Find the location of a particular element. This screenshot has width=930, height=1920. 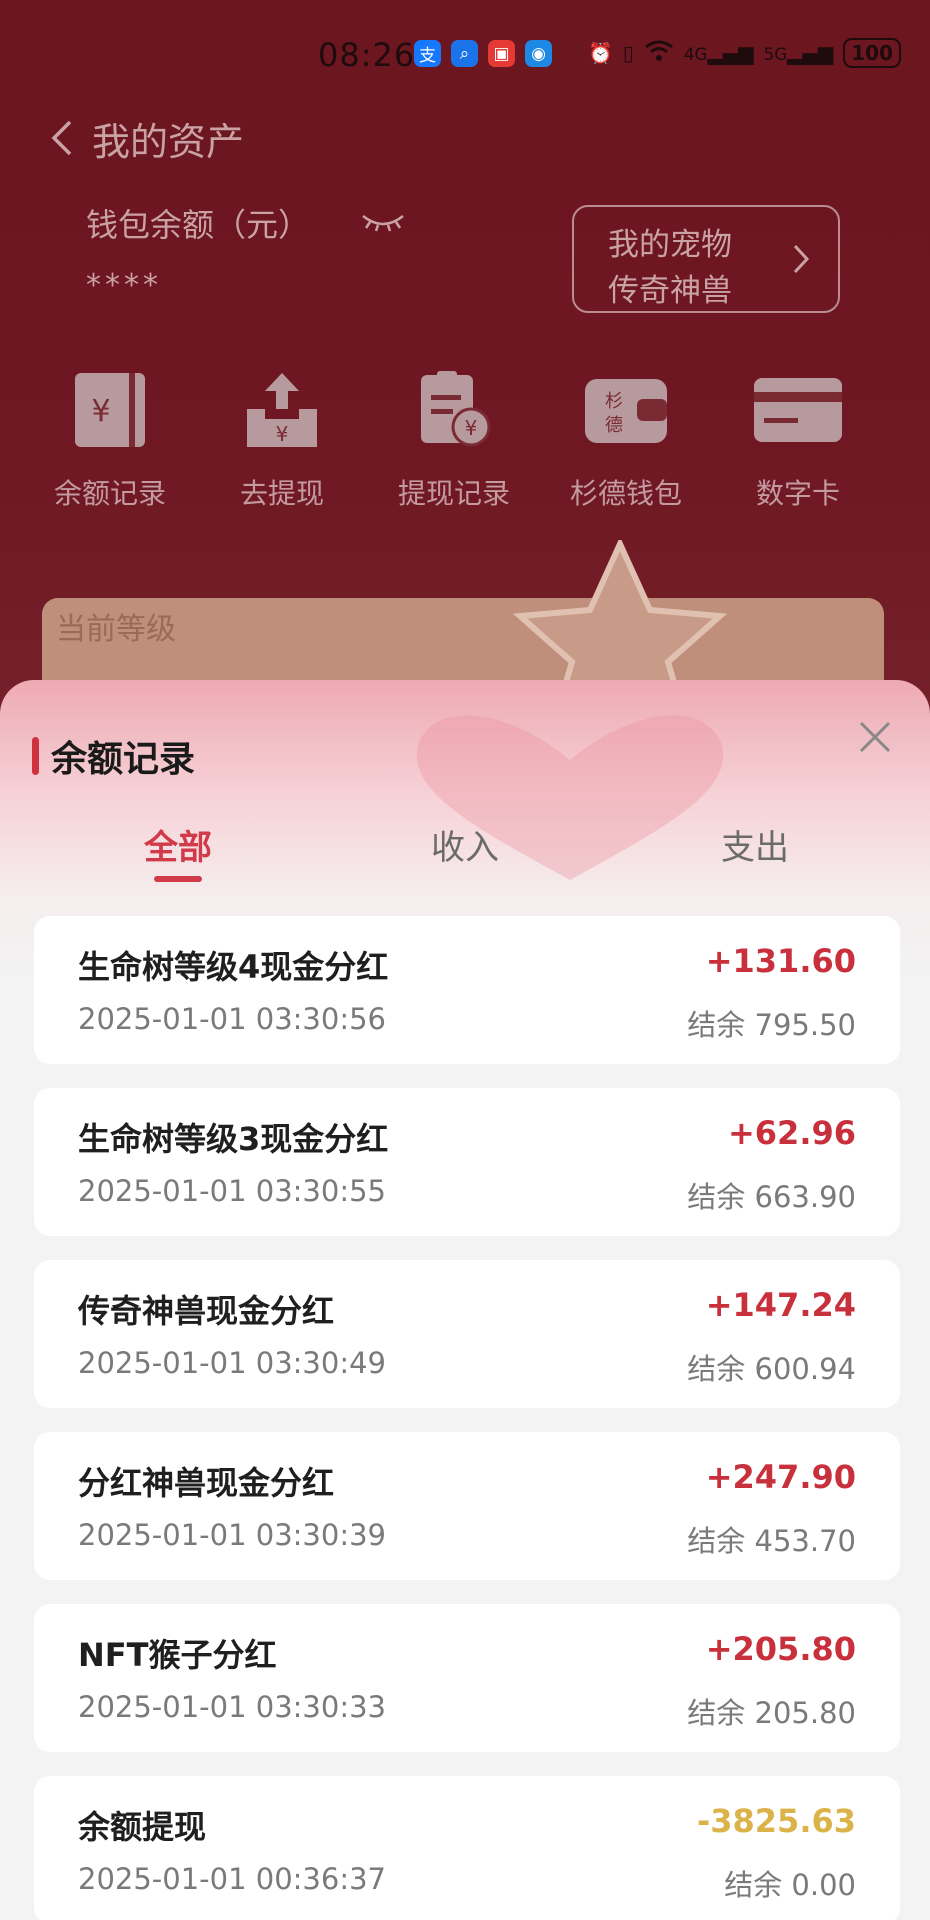

close-button is located at coordinates (875, 737).